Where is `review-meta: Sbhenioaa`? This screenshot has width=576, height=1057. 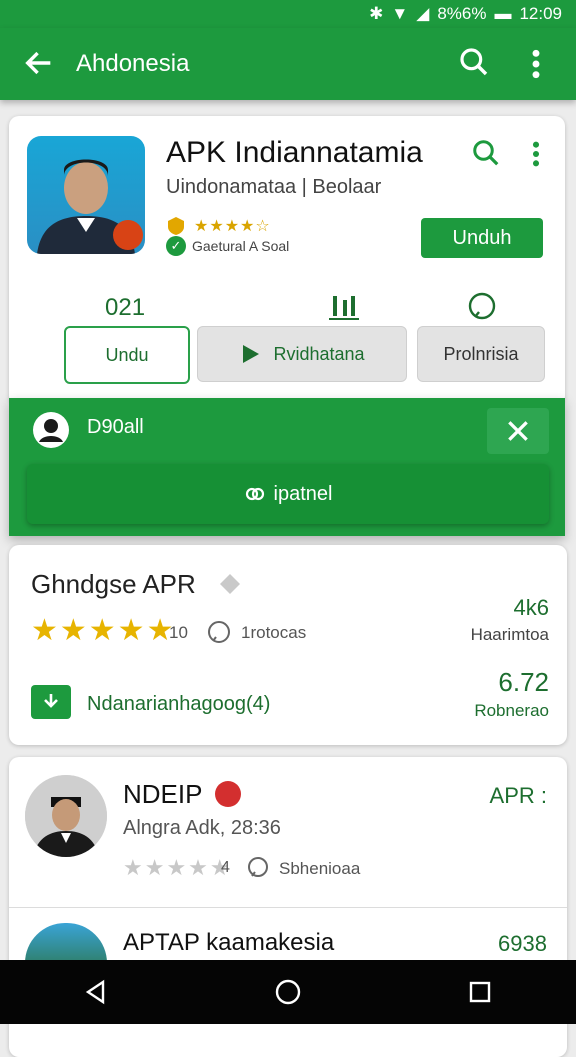
review-meta: Sbhenioaa is located at coordinates (320, 868).